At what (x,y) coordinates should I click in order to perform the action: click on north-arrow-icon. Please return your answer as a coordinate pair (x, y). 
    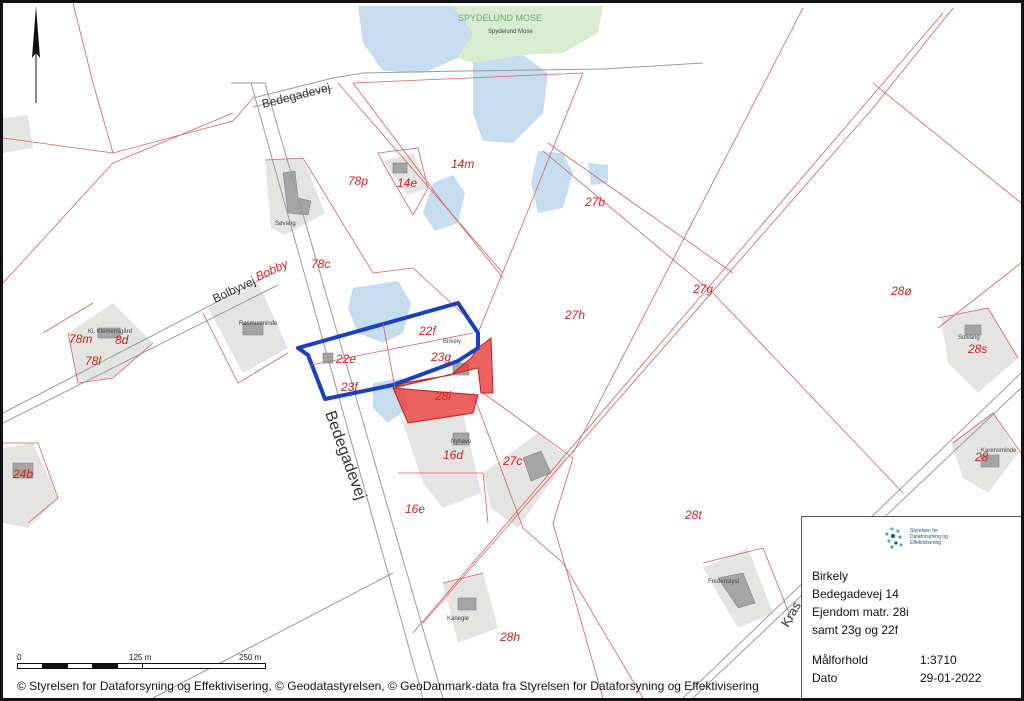
    Looking at the image, I should click on (36, 54).